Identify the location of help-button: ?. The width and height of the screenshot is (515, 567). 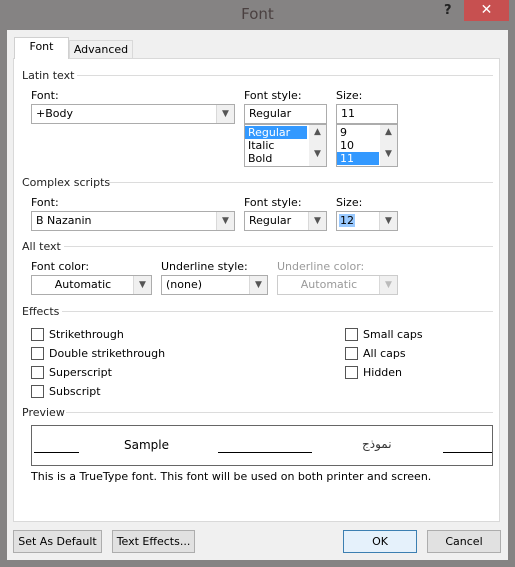
(448, 10).